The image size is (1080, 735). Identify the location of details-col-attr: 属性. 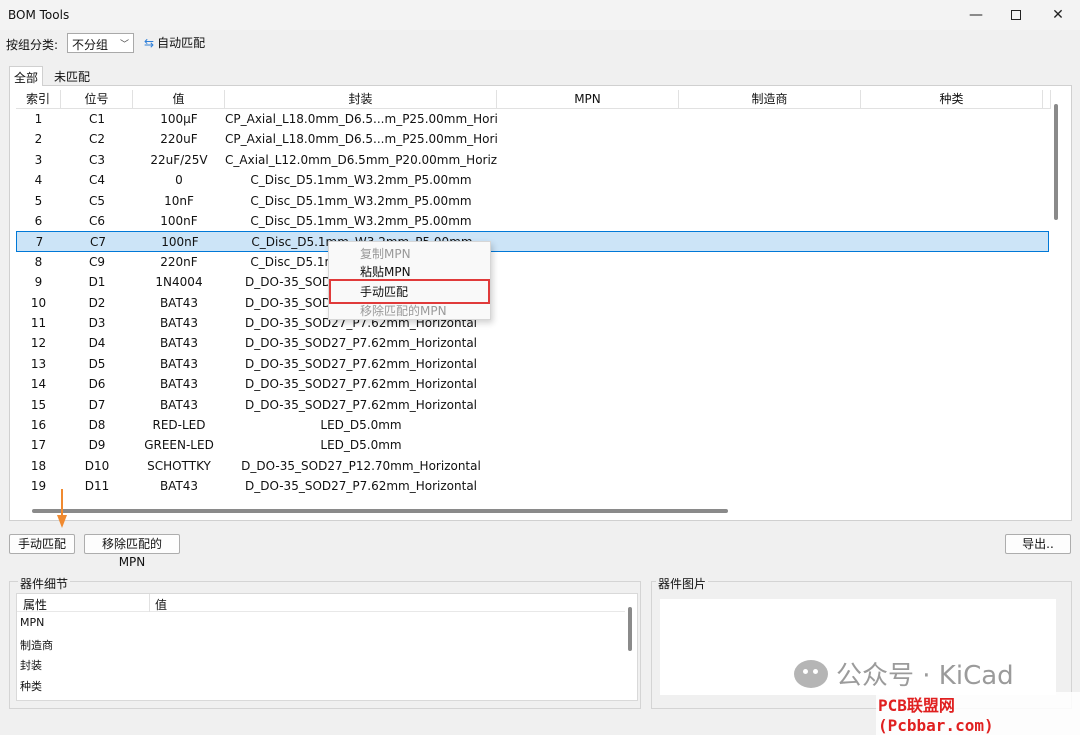
(35, 605).